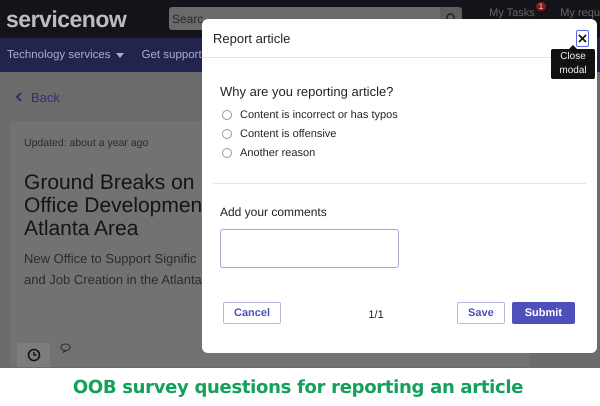  What do you see at coordinates (541, 6) in the screenshot?
I see `count-badge: 1` at bounding box center [541, 6].